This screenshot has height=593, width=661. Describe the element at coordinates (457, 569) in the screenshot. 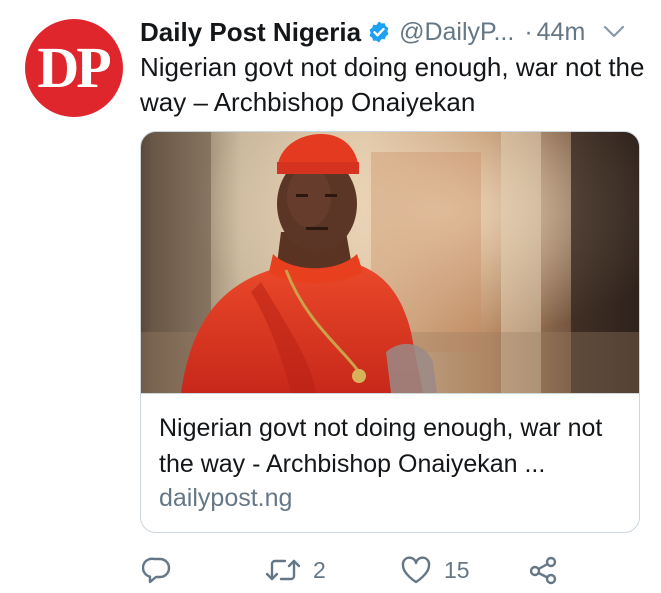

I see `like-count: 15` at that location.